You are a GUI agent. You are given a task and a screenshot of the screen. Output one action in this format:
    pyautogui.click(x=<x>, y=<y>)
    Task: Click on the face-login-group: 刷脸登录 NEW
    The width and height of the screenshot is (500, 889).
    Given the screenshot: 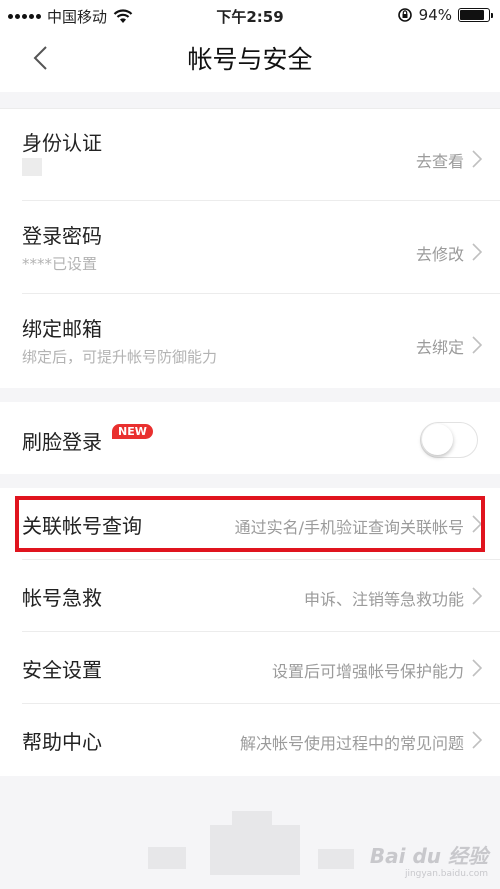 What is the action you would take?
    pyautogui.click(x=250, y=438)
    